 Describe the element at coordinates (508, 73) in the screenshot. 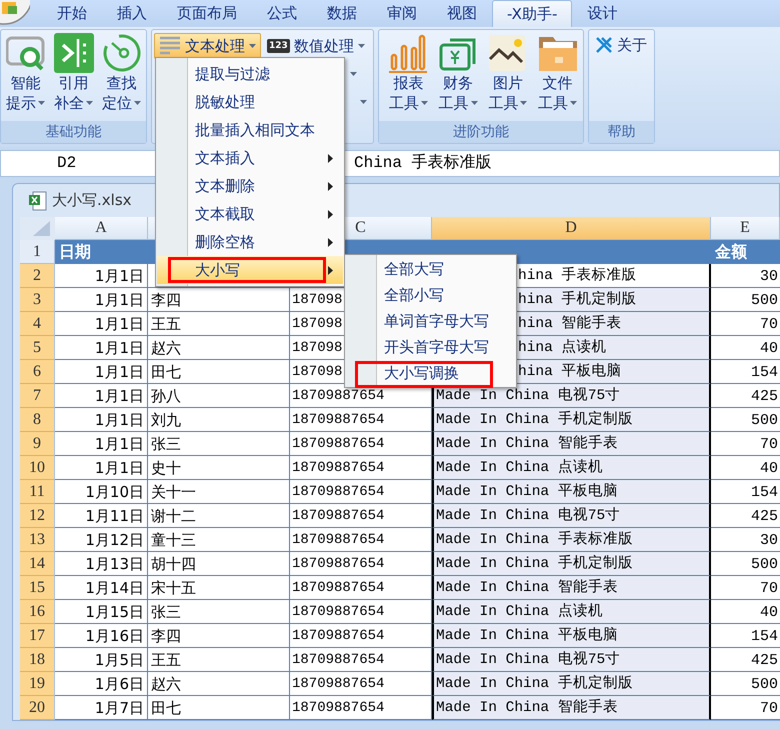

I see `ribbon-button: 图片 工具` at that location.